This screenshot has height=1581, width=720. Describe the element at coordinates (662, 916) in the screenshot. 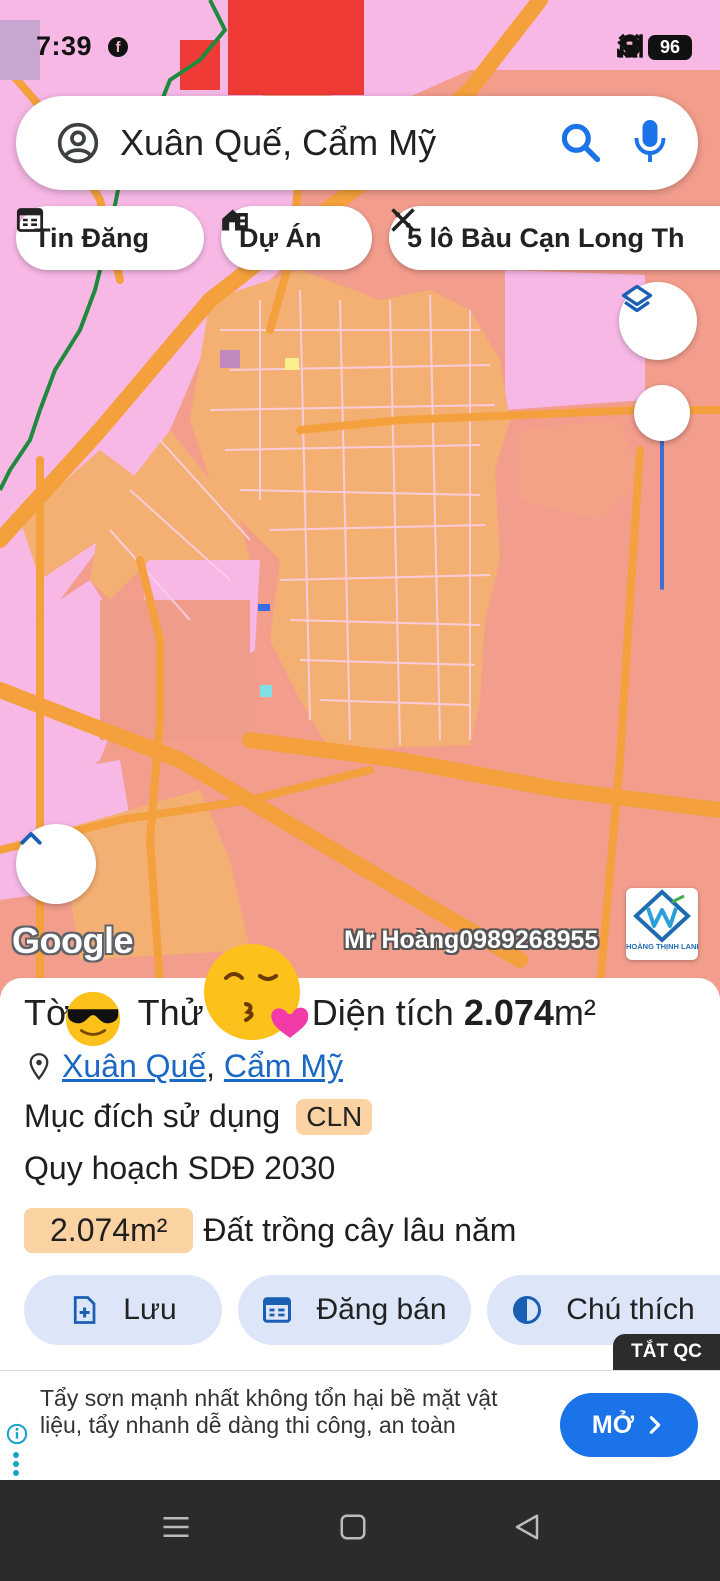

I see `brand-emblem-icon` at that location.